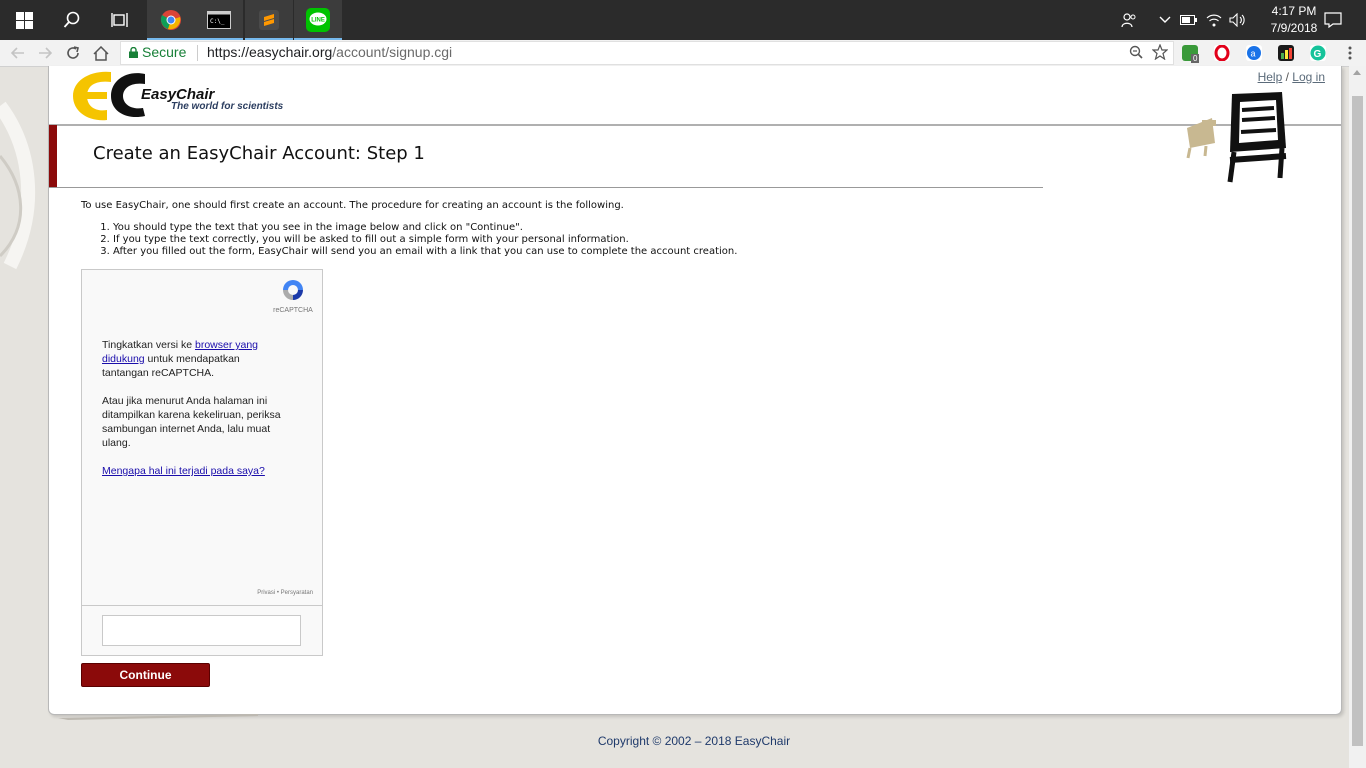  Describe the element at coordinates (1333, 20) in the screenshot. I see `action-center-icon` at that location.